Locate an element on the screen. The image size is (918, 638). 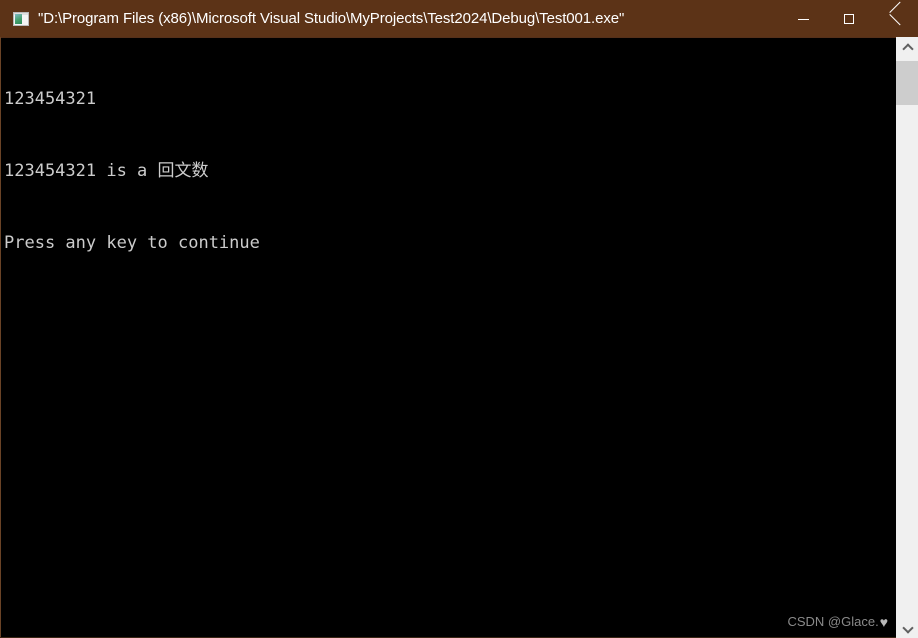
console-line: 123454321 is located at coordinates (50, 99).